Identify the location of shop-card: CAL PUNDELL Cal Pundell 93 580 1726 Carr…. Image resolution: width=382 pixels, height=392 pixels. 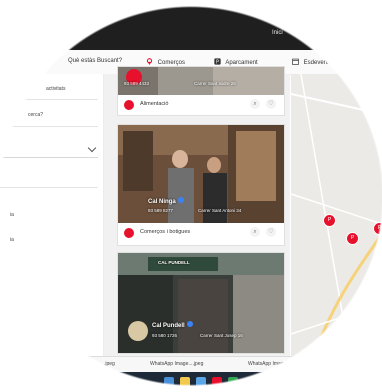
(201, 303).